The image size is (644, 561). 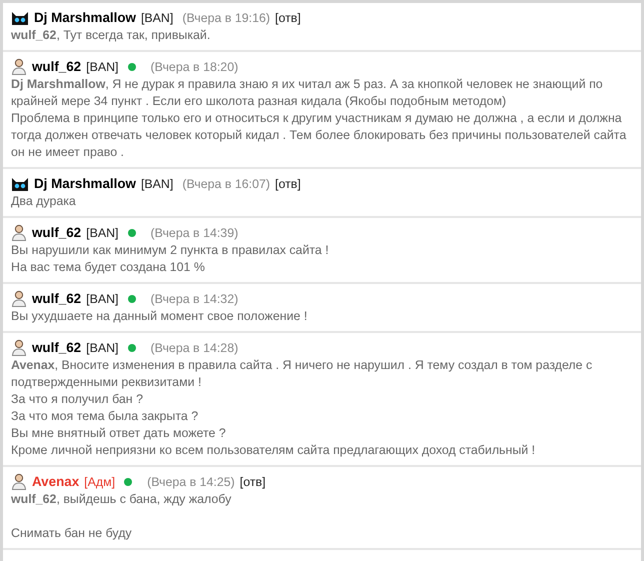 I want to click on post-time: (Вчера в 14:39), so click(x=194, y=233).